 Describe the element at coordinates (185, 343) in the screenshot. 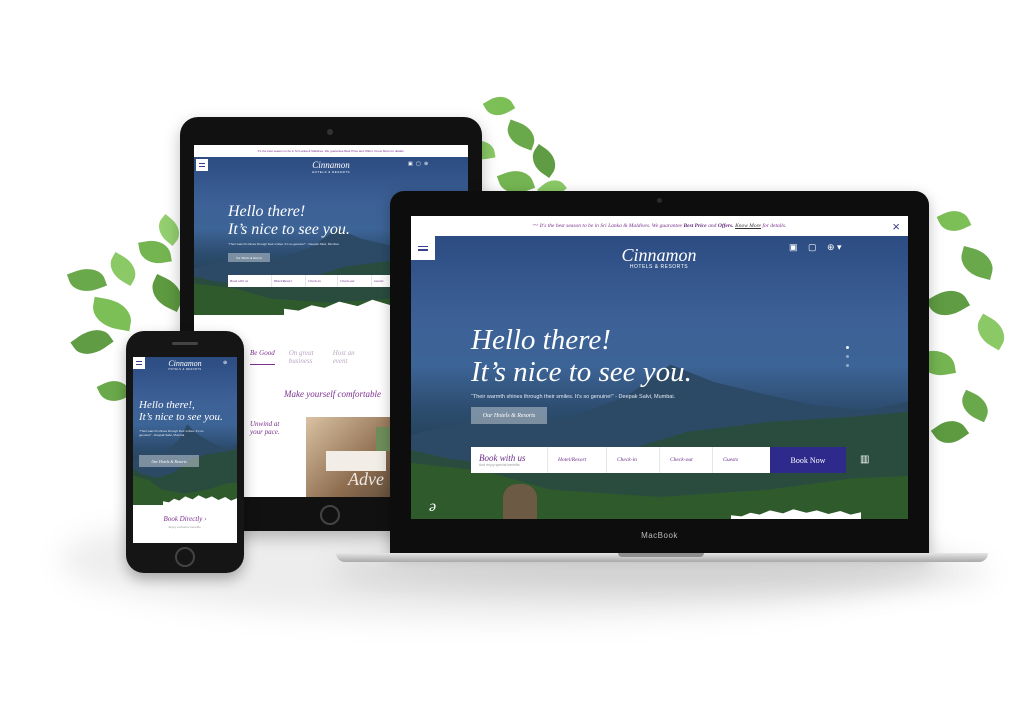

I see `phone-speaker` at that location.